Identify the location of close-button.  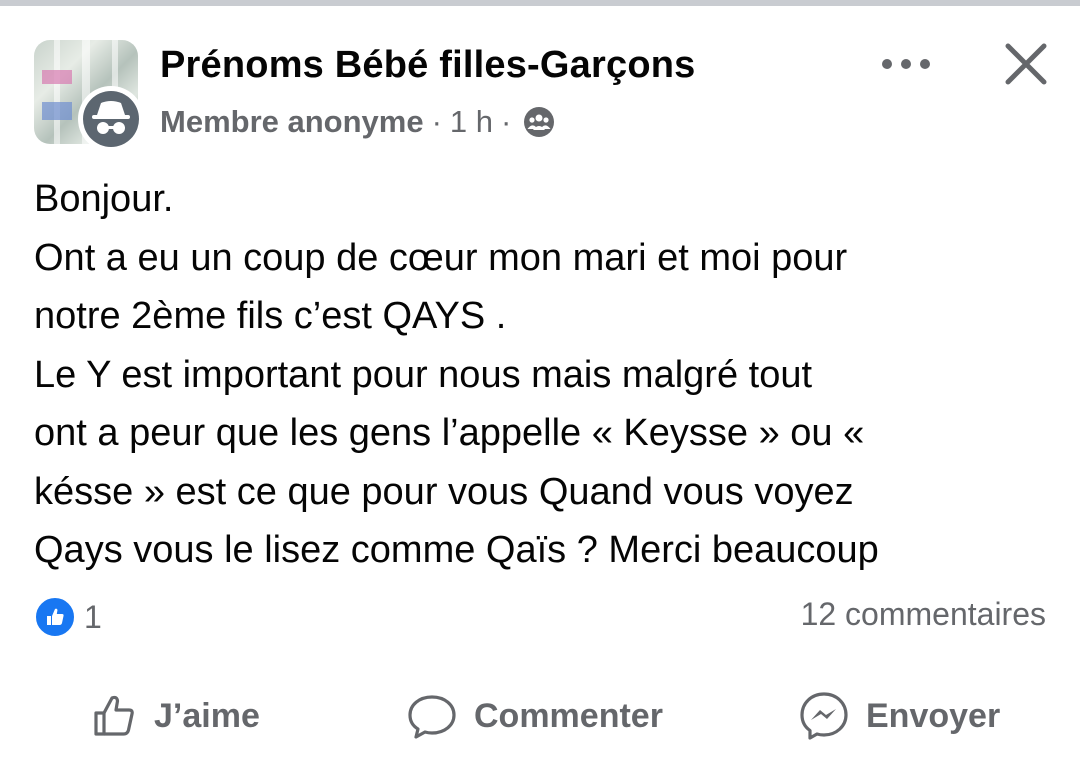
(1026, 64).